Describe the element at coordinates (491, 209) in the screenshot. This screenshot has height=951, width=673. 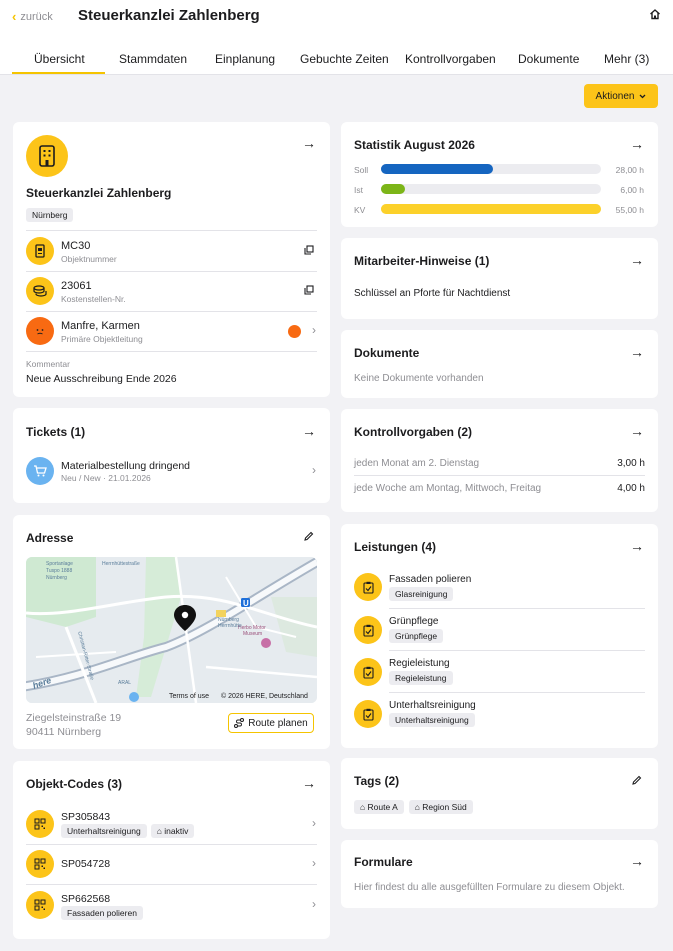
I see `stat-bar-kv` at that location.